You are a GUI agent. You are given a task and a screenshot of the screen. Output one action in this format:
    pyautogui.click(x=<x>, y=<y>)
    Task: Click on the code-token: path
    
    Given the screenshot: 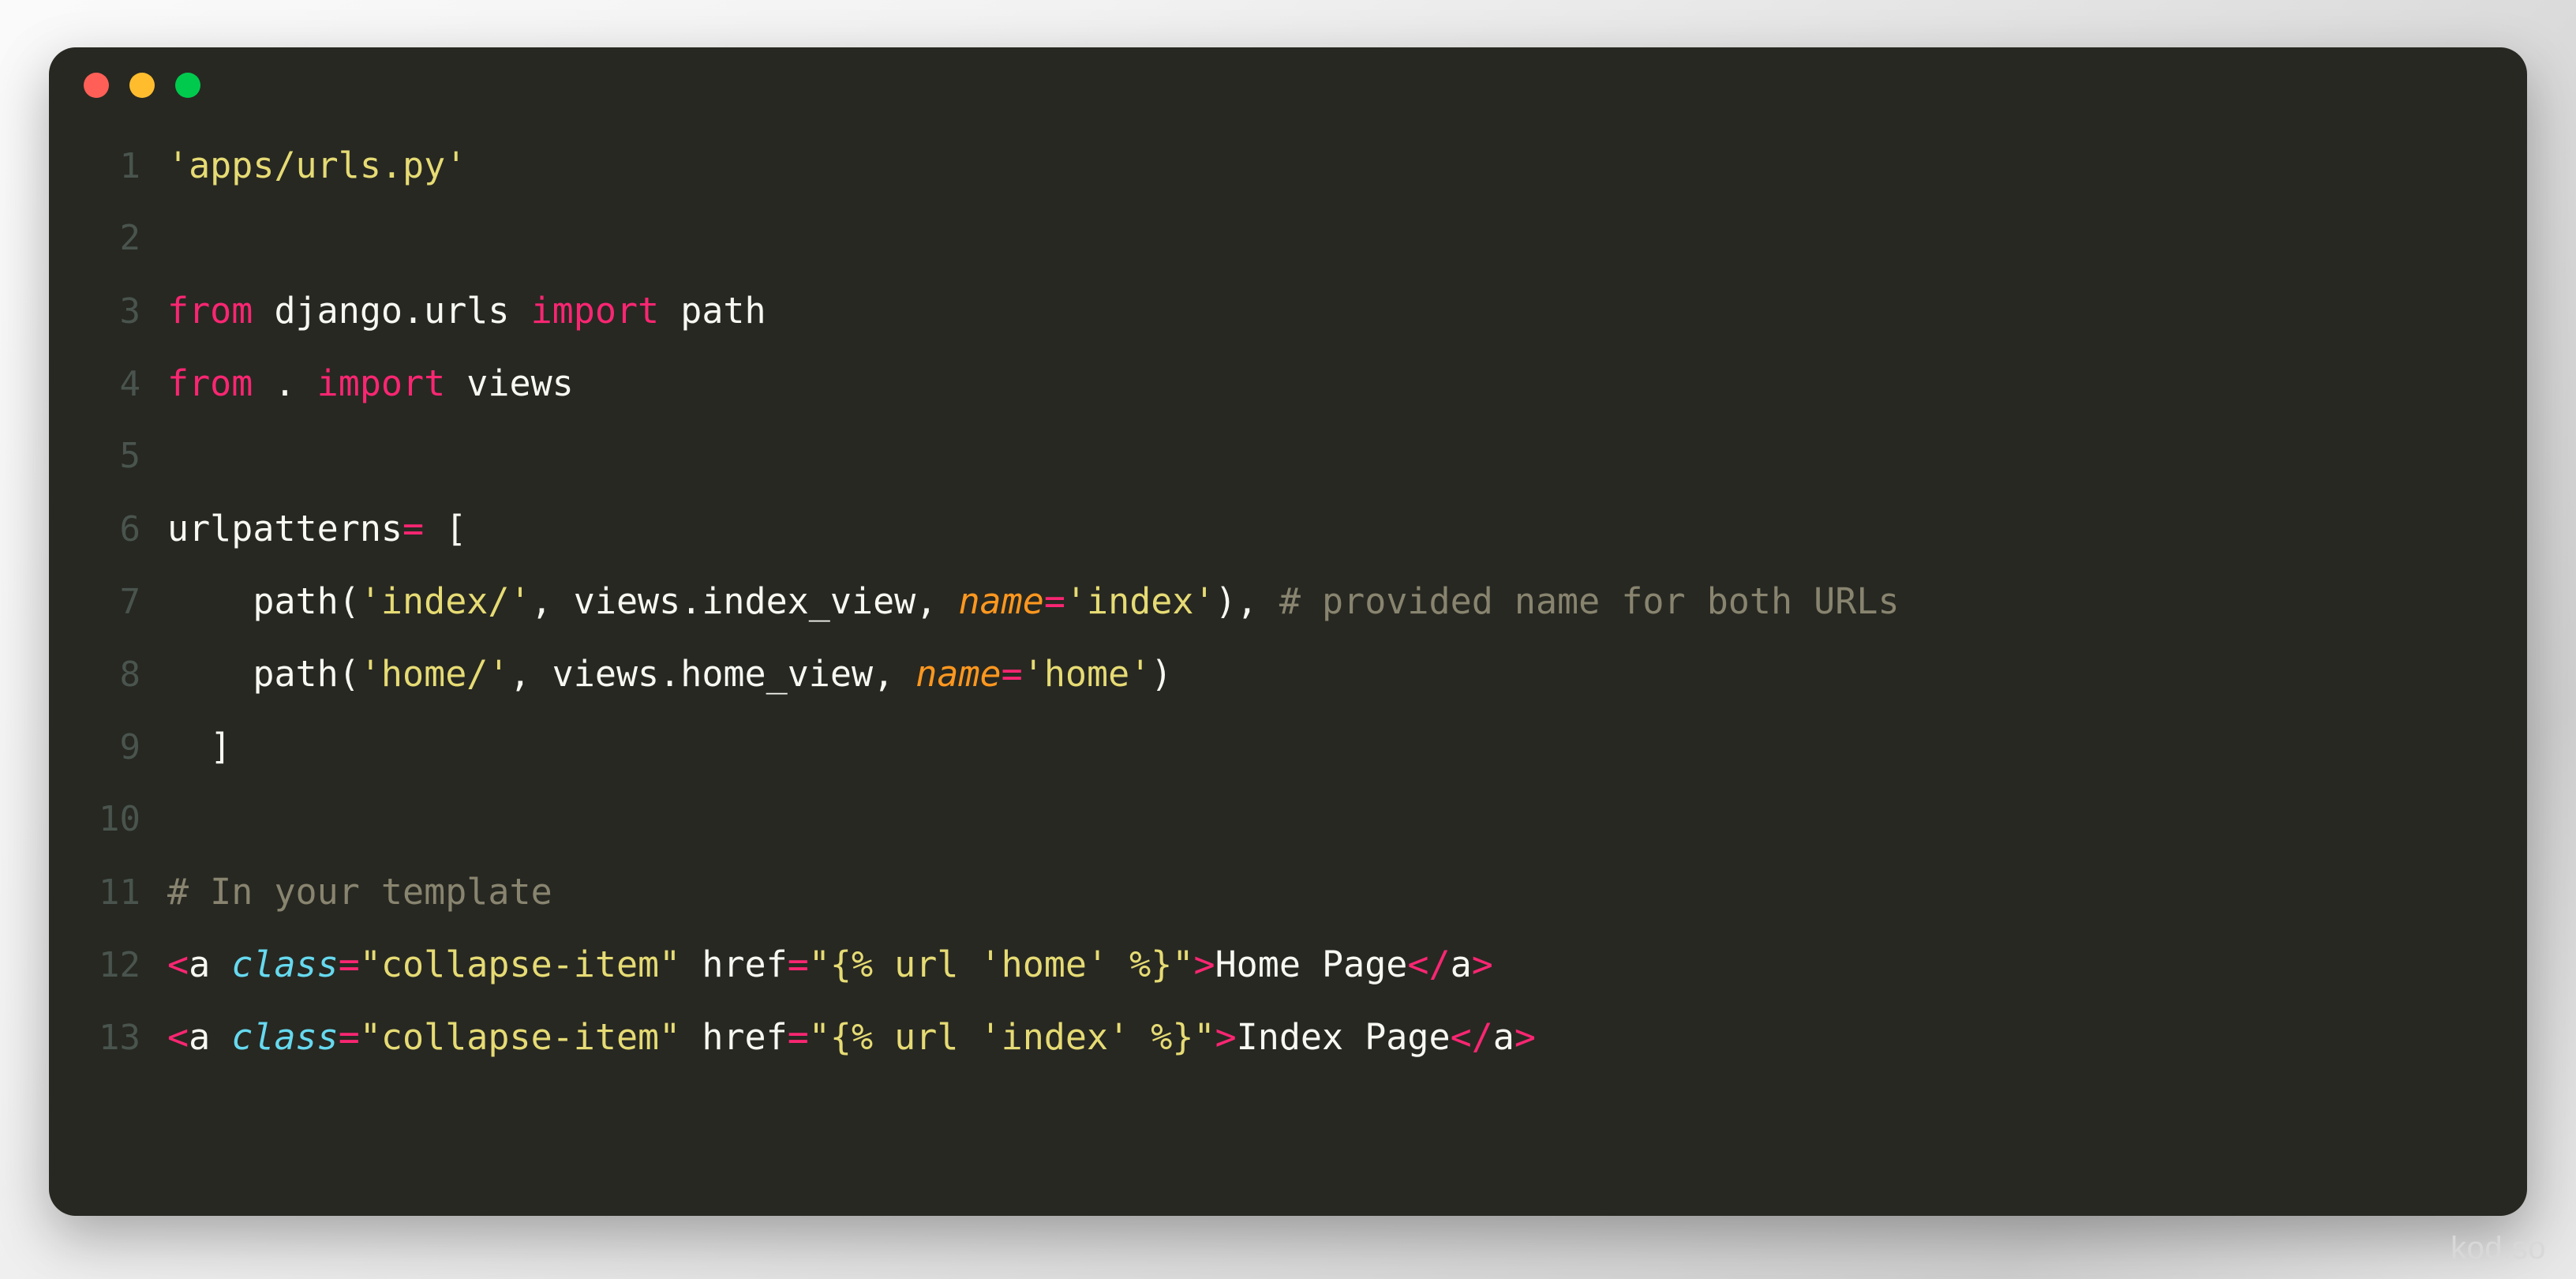 What is the action you would take?
    pyautogui.click(x=712, y=311)
    